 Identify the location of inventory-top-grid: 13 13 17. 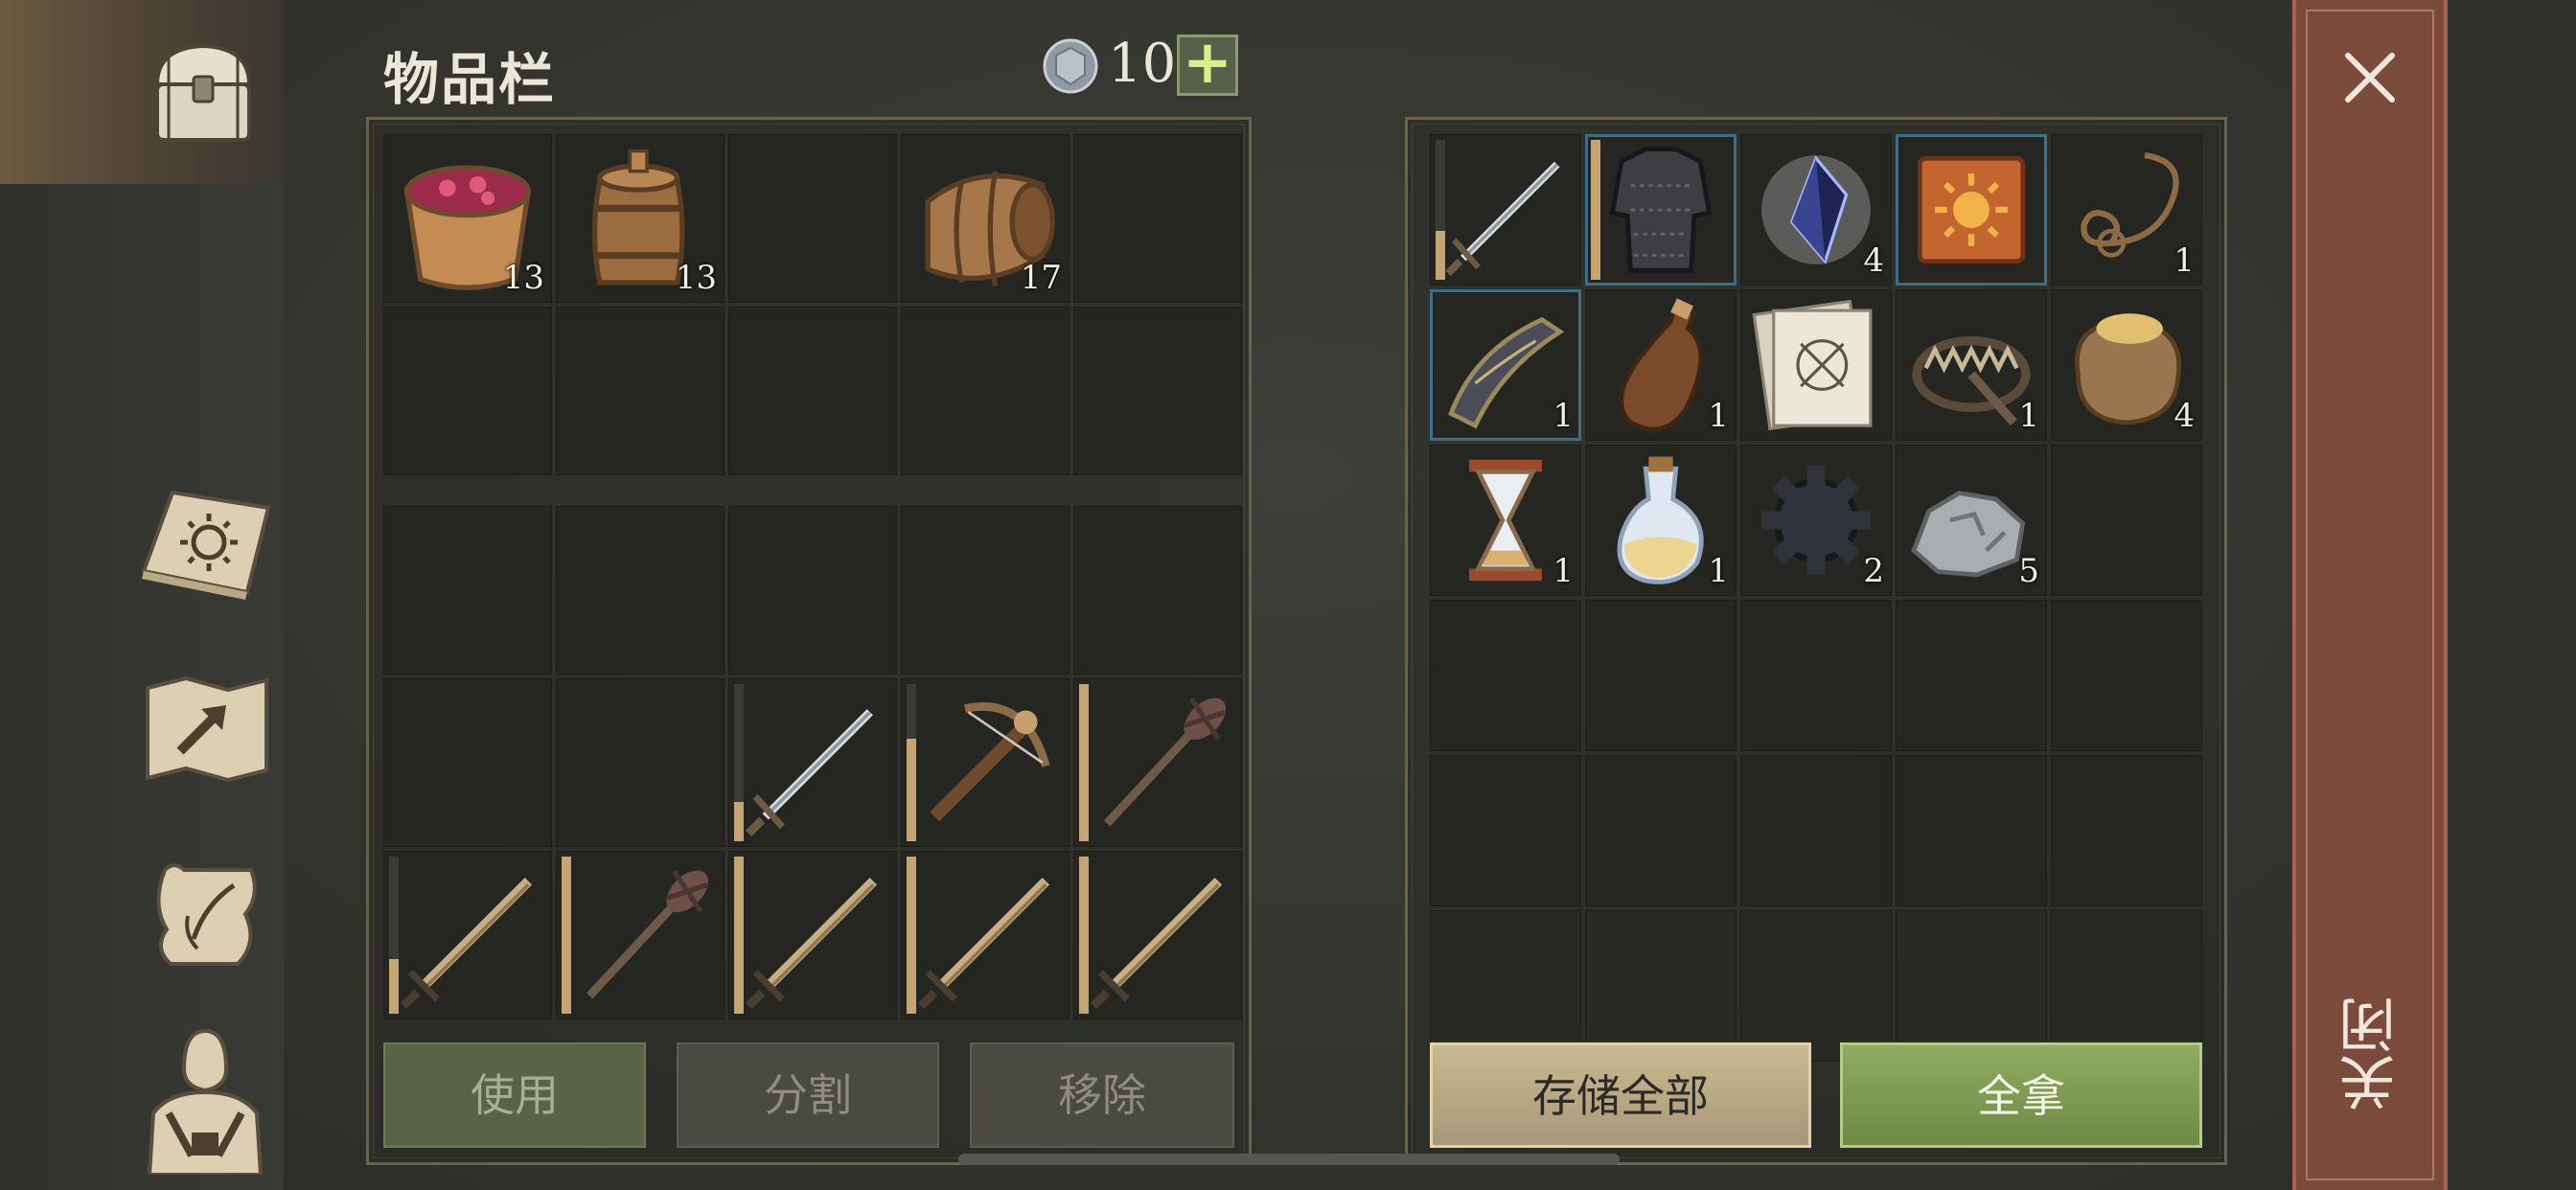
(812, 304).